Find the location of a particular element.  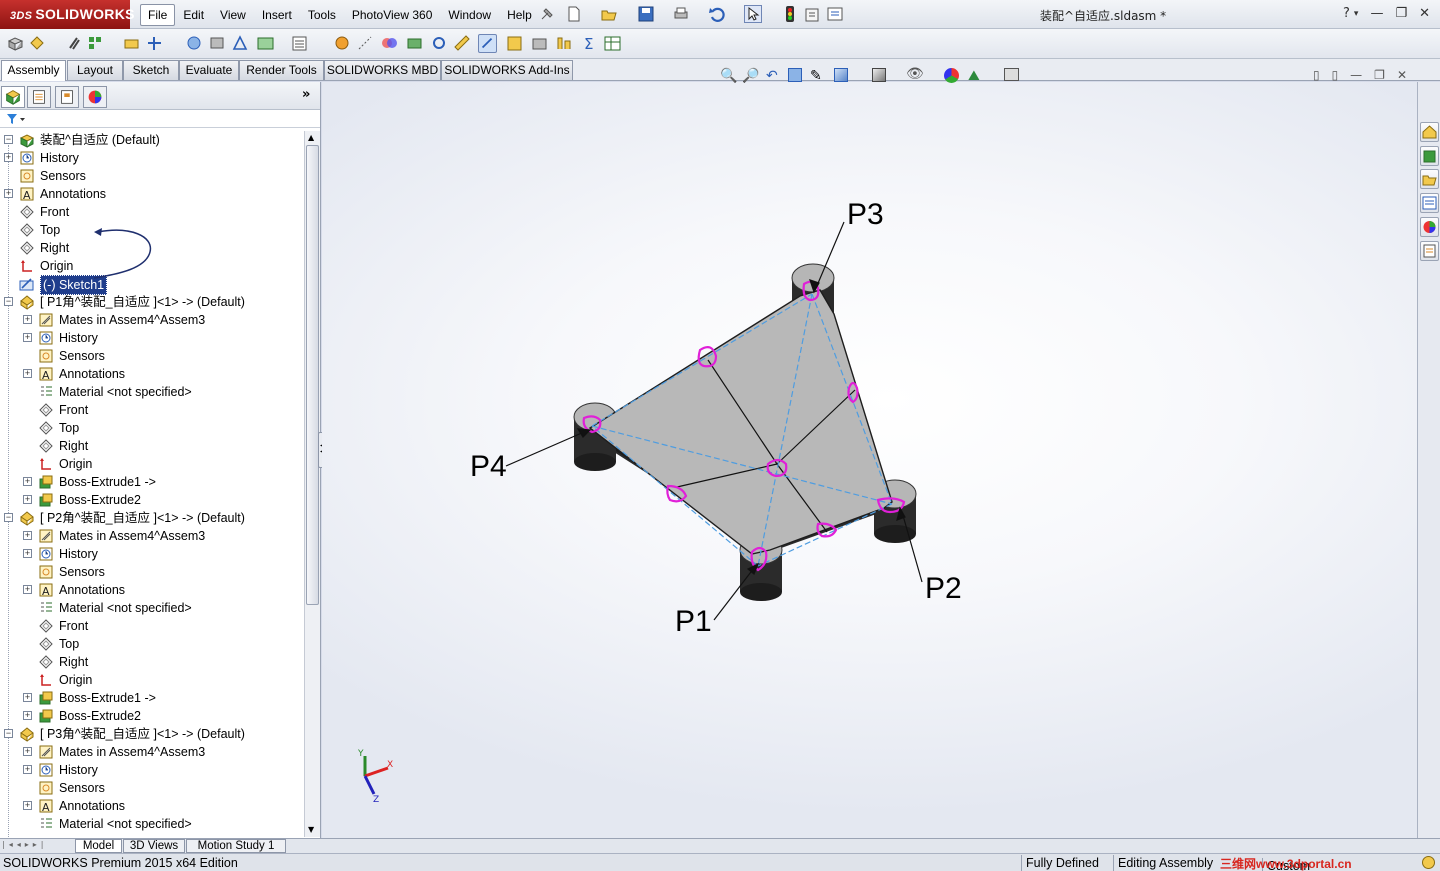

mate-icon is located at coordinates (37, 43).